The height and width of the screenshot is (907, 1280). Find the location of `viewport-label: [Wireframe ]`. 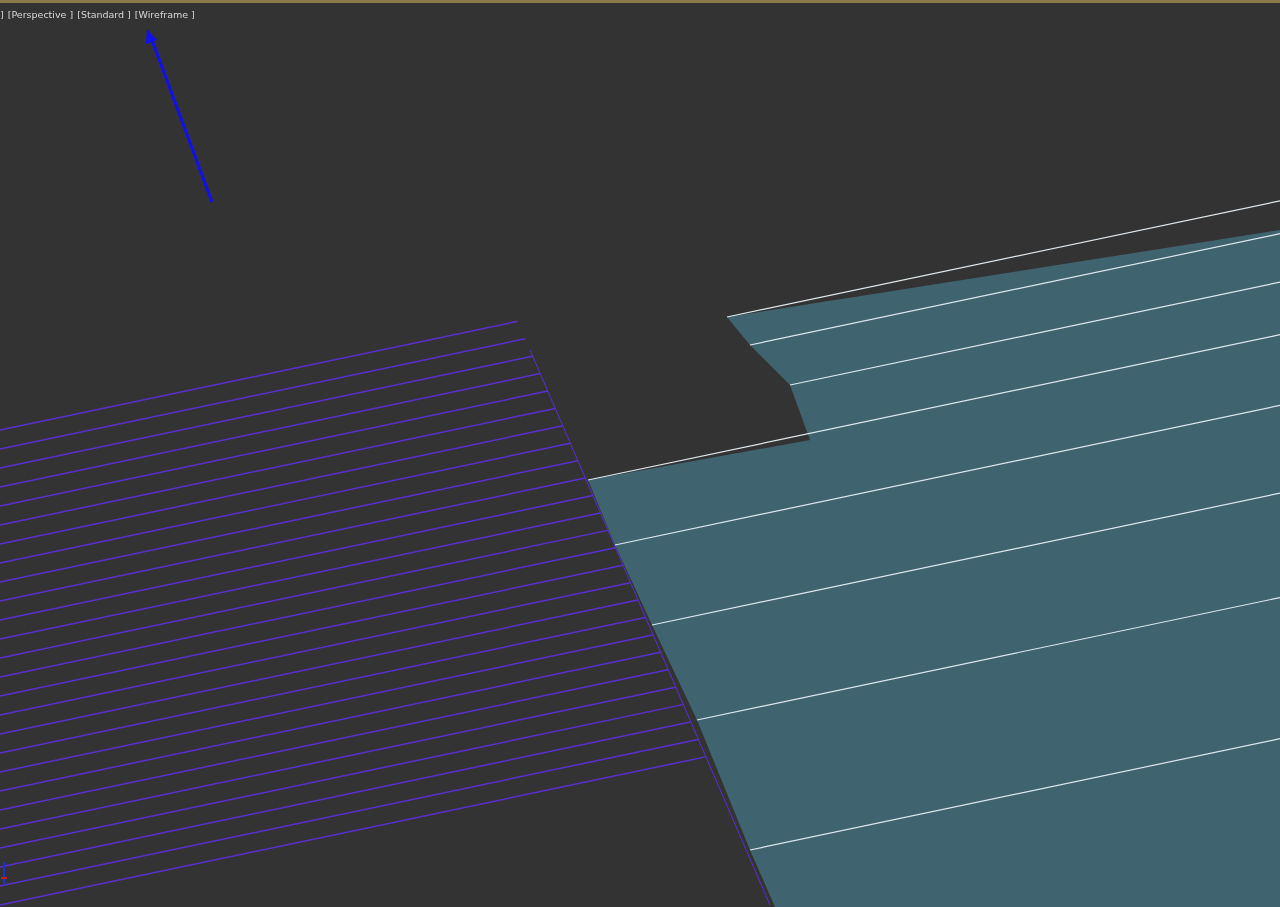

viewport-label: [Wireframe ] is located at coordinates (164, 14).